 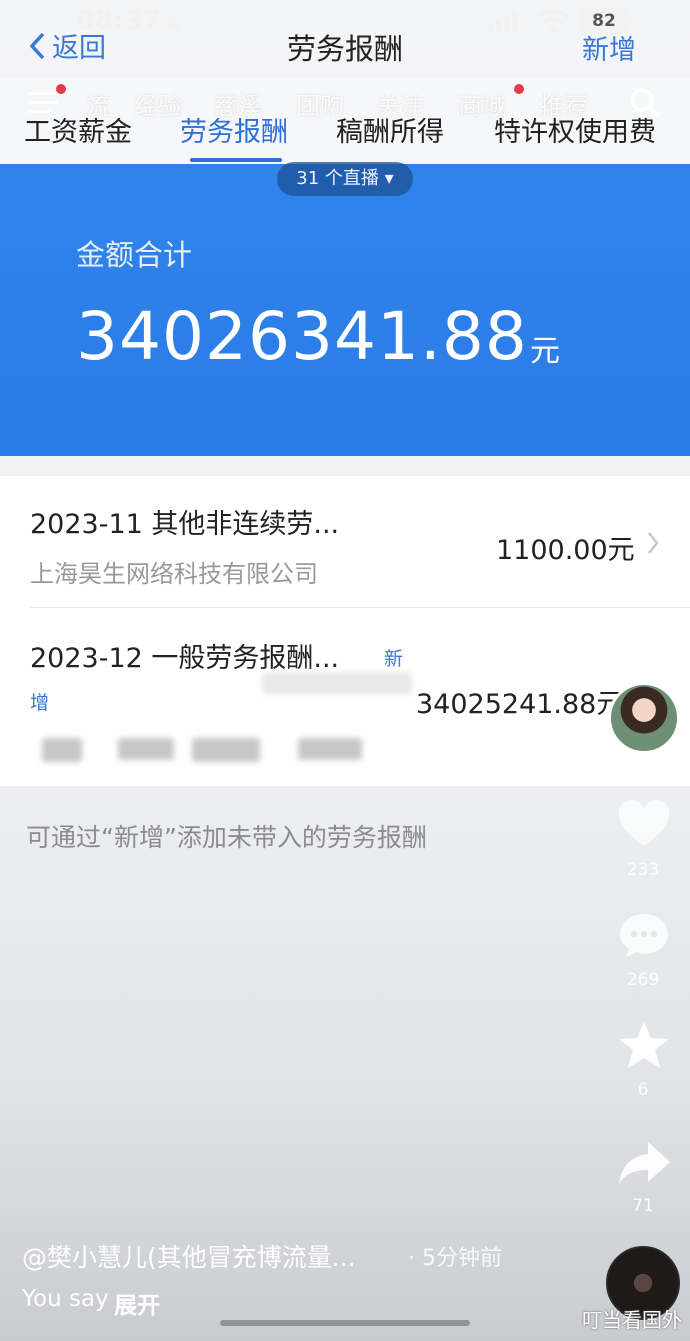 What do you see at coordinates (644, 1163) in the screenshot?
I see `share-icon` at bounding box center [644, 1163].